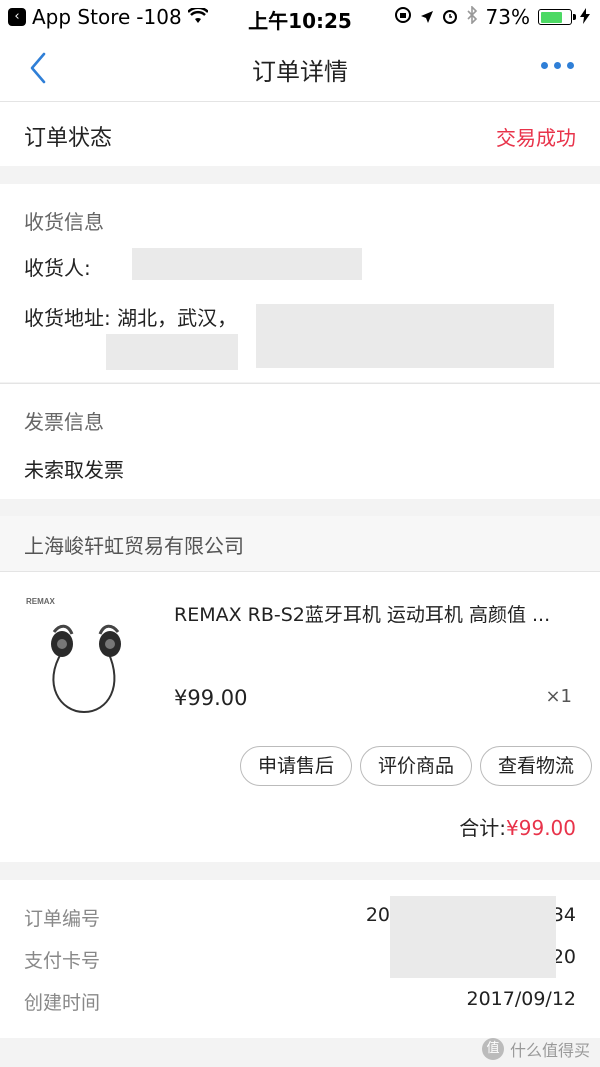 The width and height of the screenshot is (600, 1067). I want to click on address-label: 收货地址:, so click(67, 318).